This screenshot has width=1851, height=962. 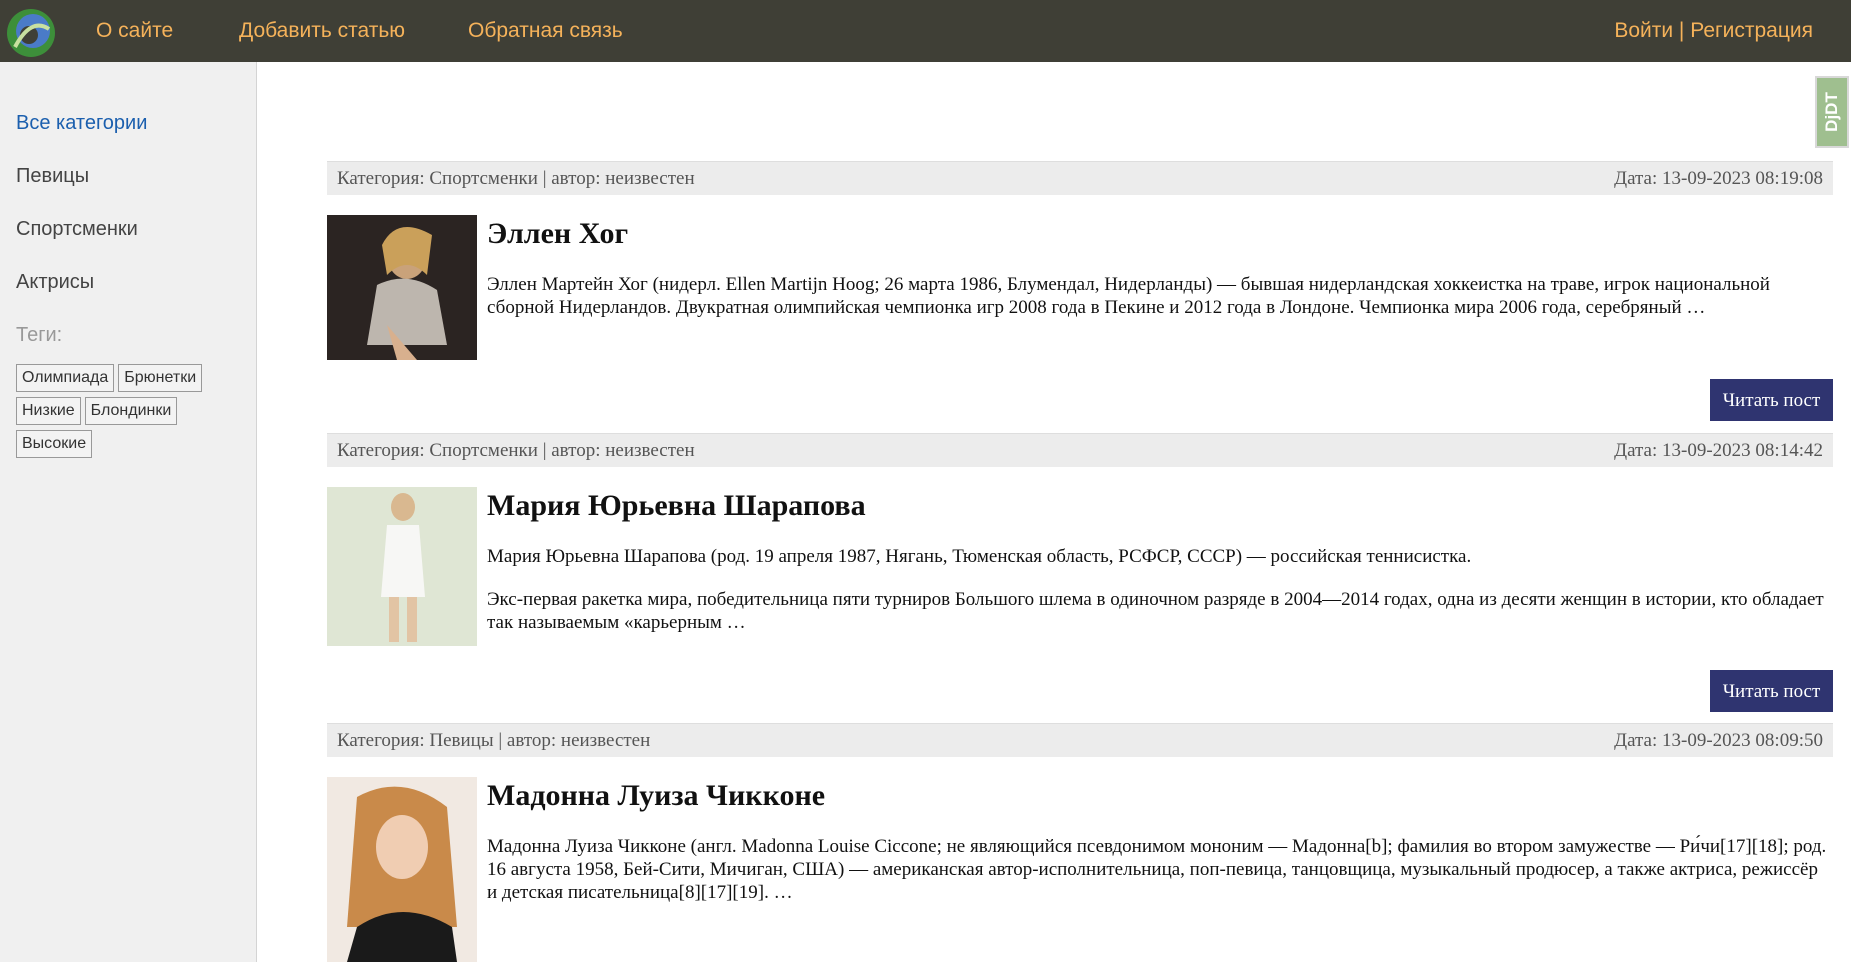 What do you see at coordinates (81, 123) in the screenshot?
I see `sidebar-item-all-categories: Все категории` at bounding box center [81, 123].